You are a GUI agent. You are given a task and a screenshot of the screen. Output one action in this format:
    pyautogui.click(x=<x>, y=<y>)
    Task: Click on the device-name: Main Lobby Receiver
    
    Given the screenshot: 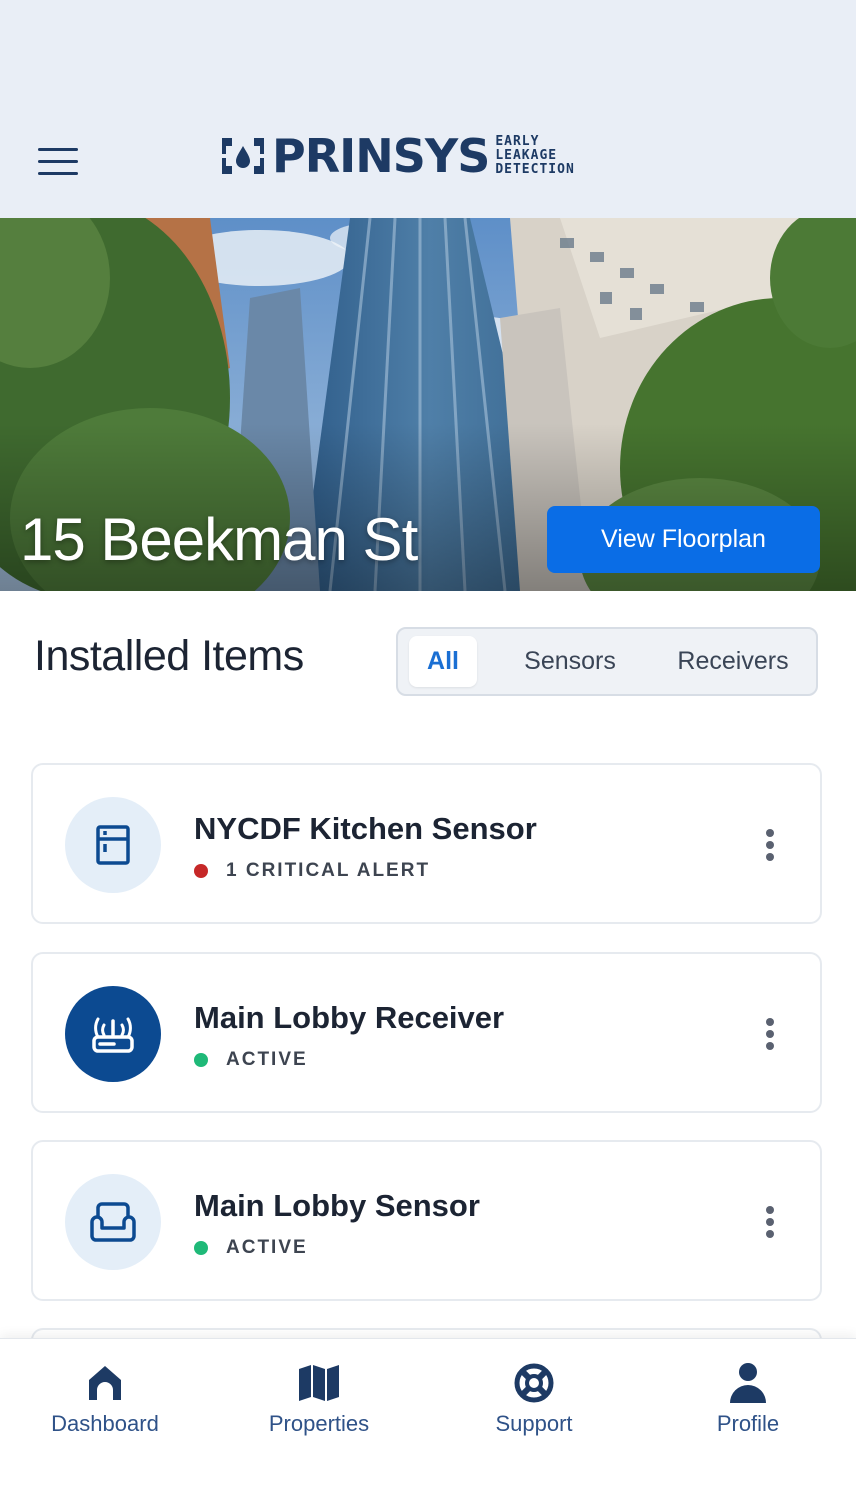 What is the action you would take?
    pyautogui.click(x=349, y=1017)
    